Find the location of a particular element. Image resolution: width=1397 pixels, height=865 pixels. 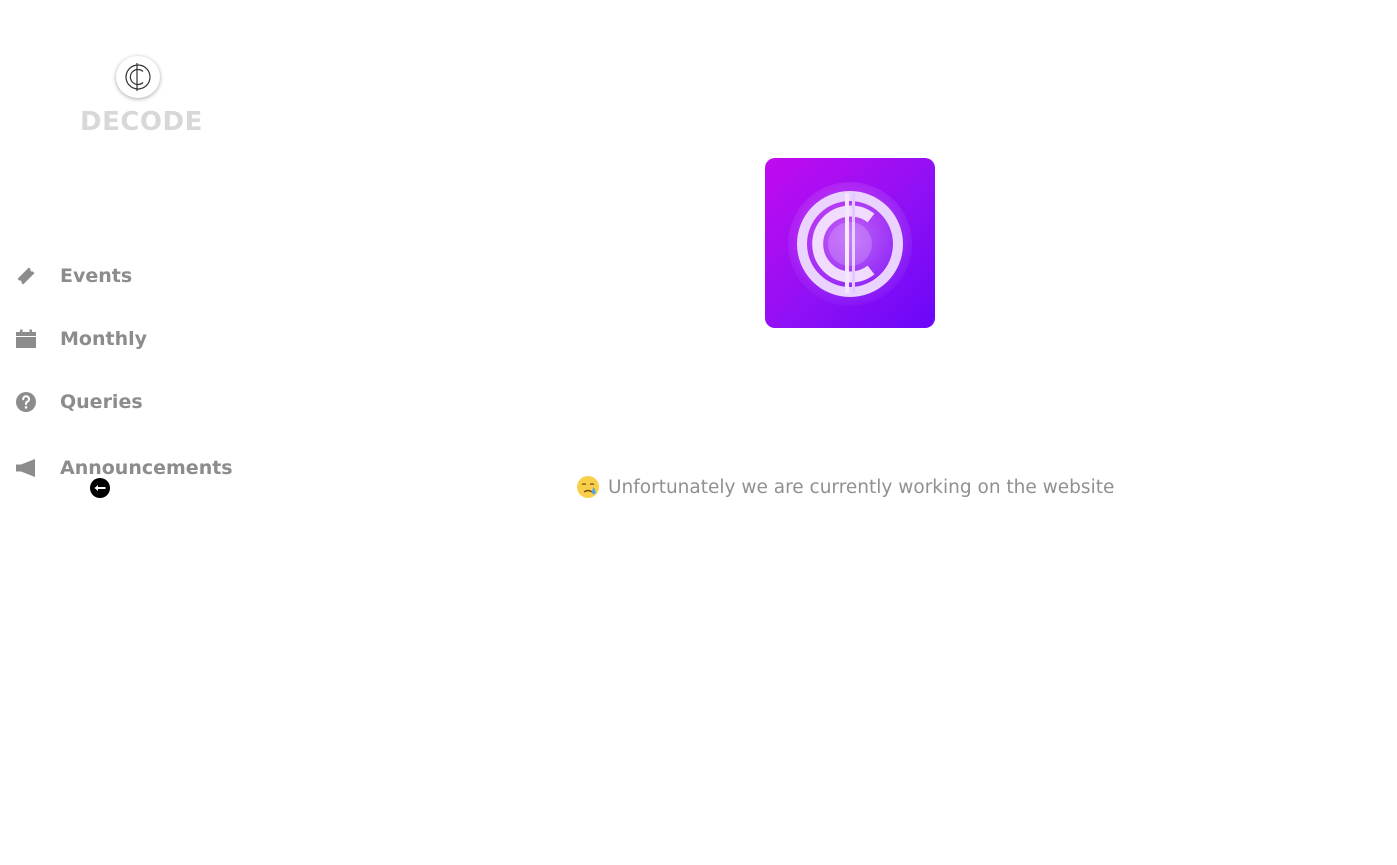

brand-name: DECODE is located at coordinates (141, 122).